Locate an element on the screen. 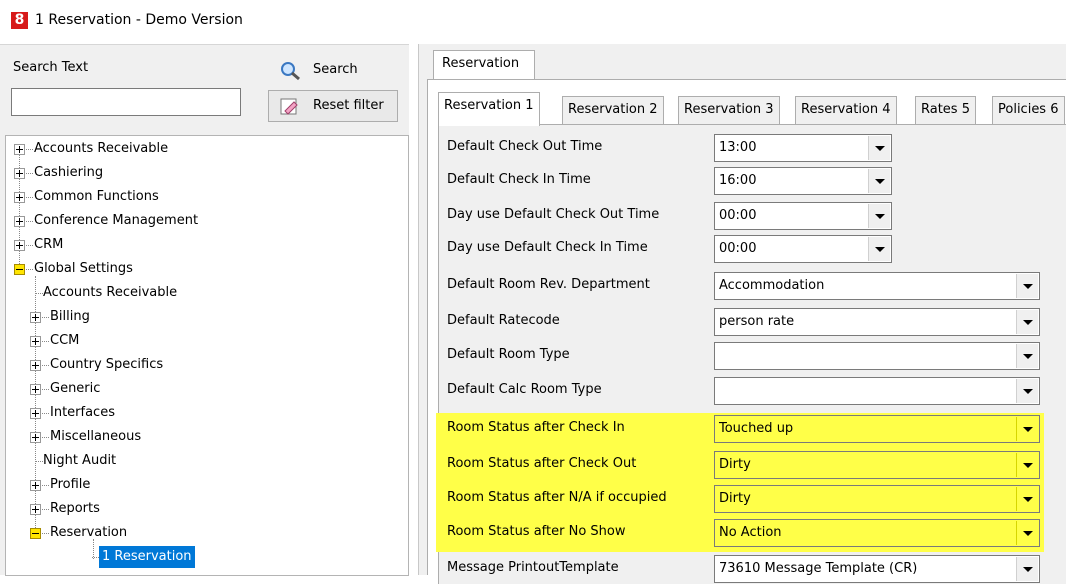  tree-item-label: Miscellaneous is located at coordinates (96, 436).